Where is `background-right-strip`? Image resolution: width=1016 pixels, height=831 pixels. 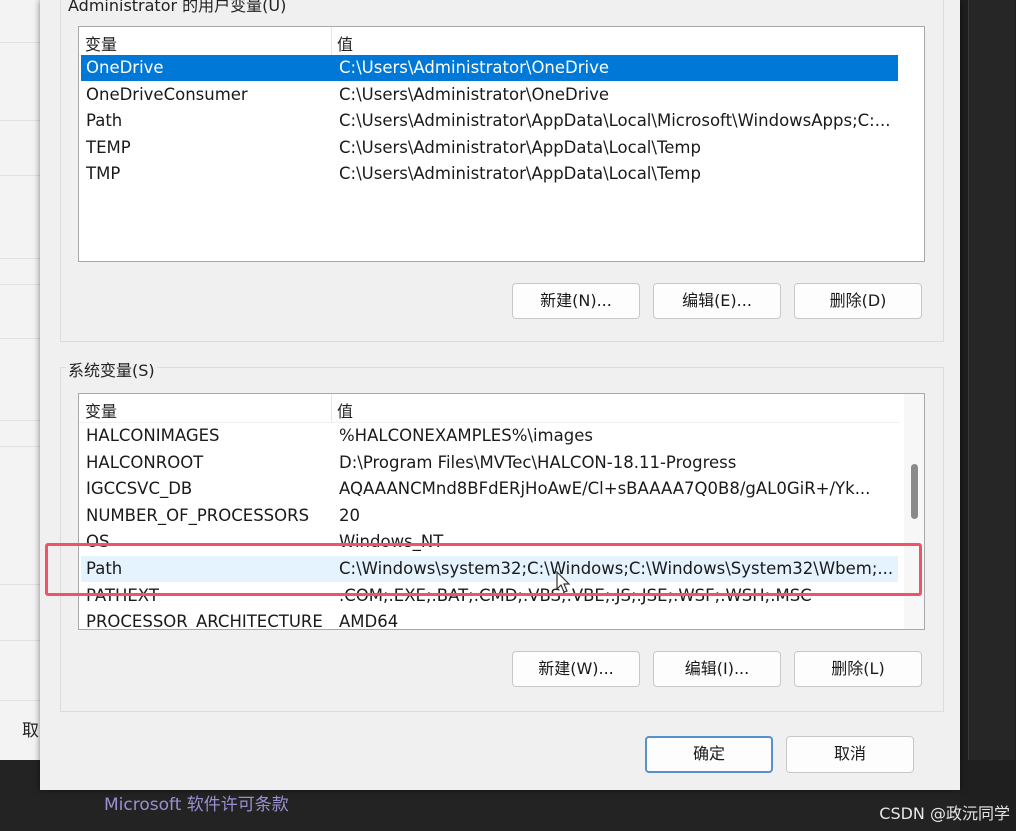 background-right-strip is located at coordinates (988, 395).